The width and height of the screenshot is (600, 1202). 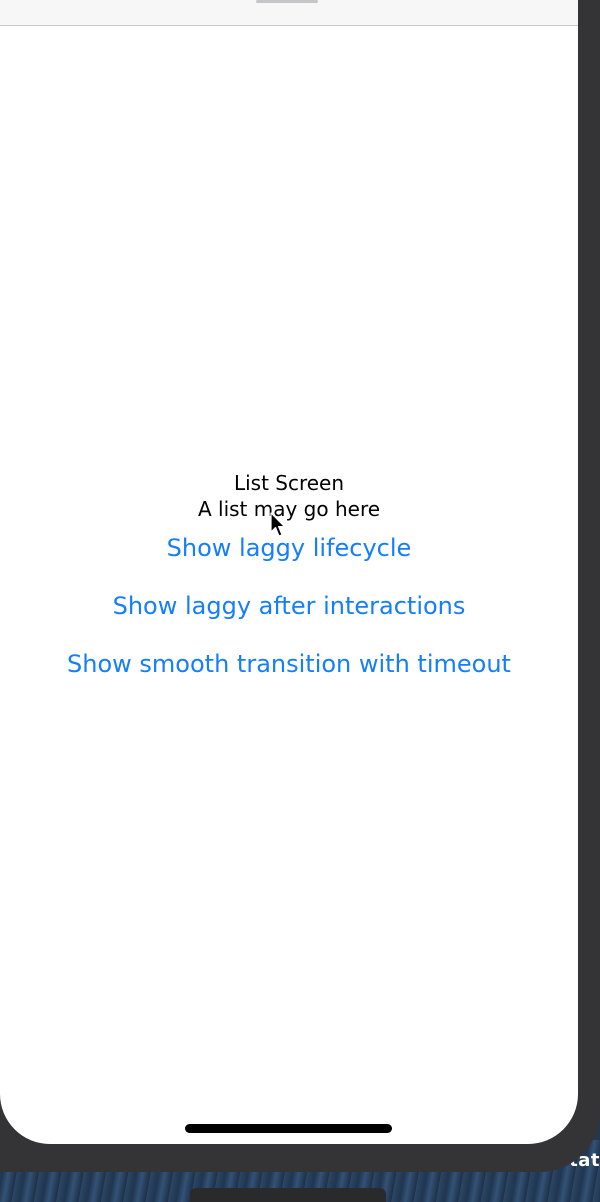 What do you see at coordinates (278, 524) in the screenshot?
I see `mouse-pointer-icon` at bounding box center [278, 524].